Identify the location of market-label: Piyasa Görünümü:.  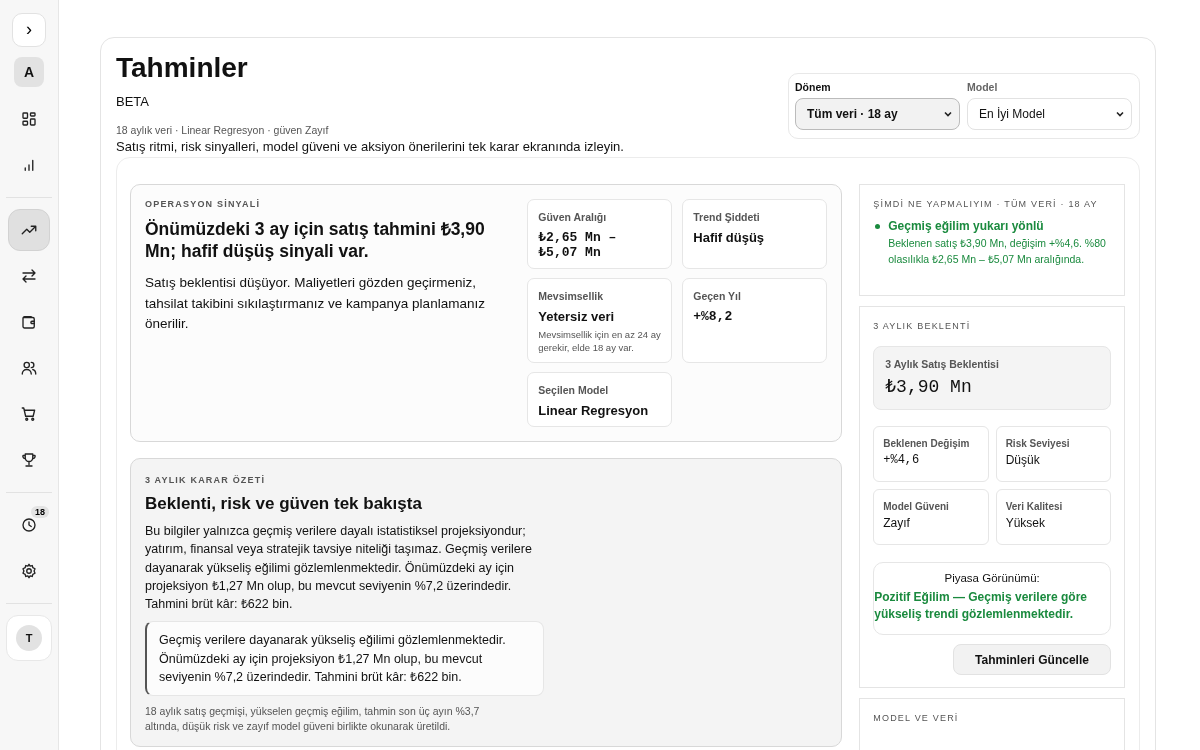
(992, 578).